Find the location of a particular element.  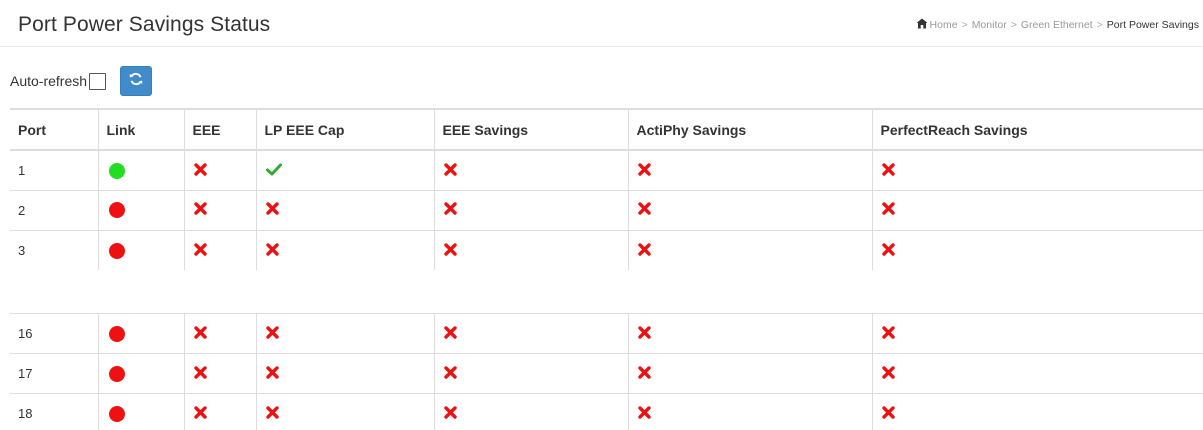

table-row: 18 is located at coordinates (606, 411).